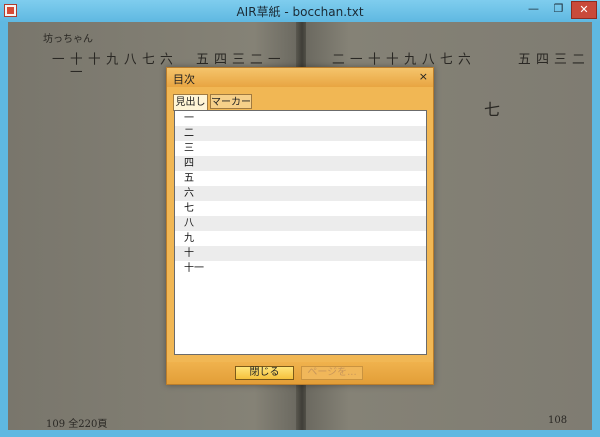  I want to click on maximize-button: ❐, so click(558, 10).